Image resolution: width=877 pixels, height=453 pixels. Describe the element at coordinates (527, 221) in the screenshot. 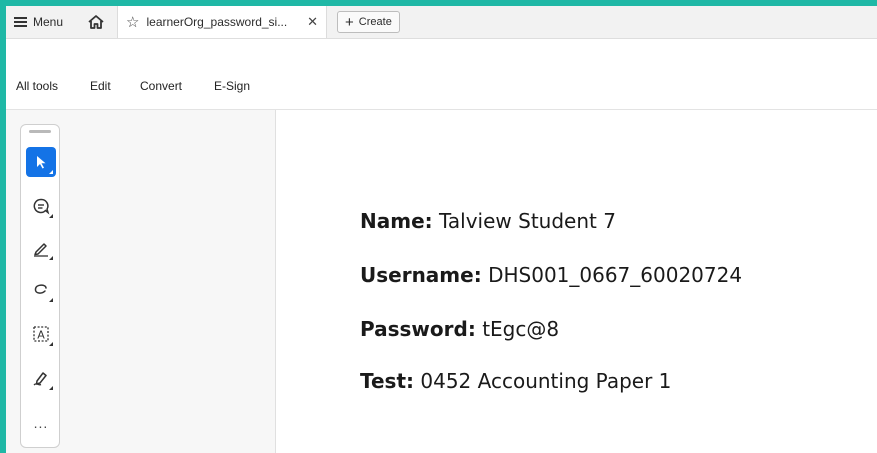

I see `name-value: Talview Student 7` at that location.